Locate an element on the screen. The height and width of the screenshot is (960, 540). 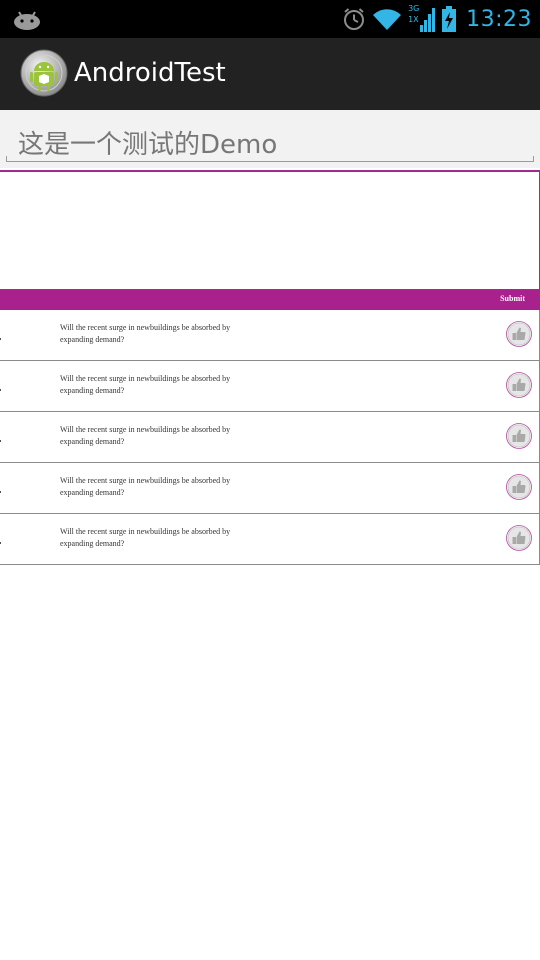
underline-right-tick is located at coordinates (533, 159).